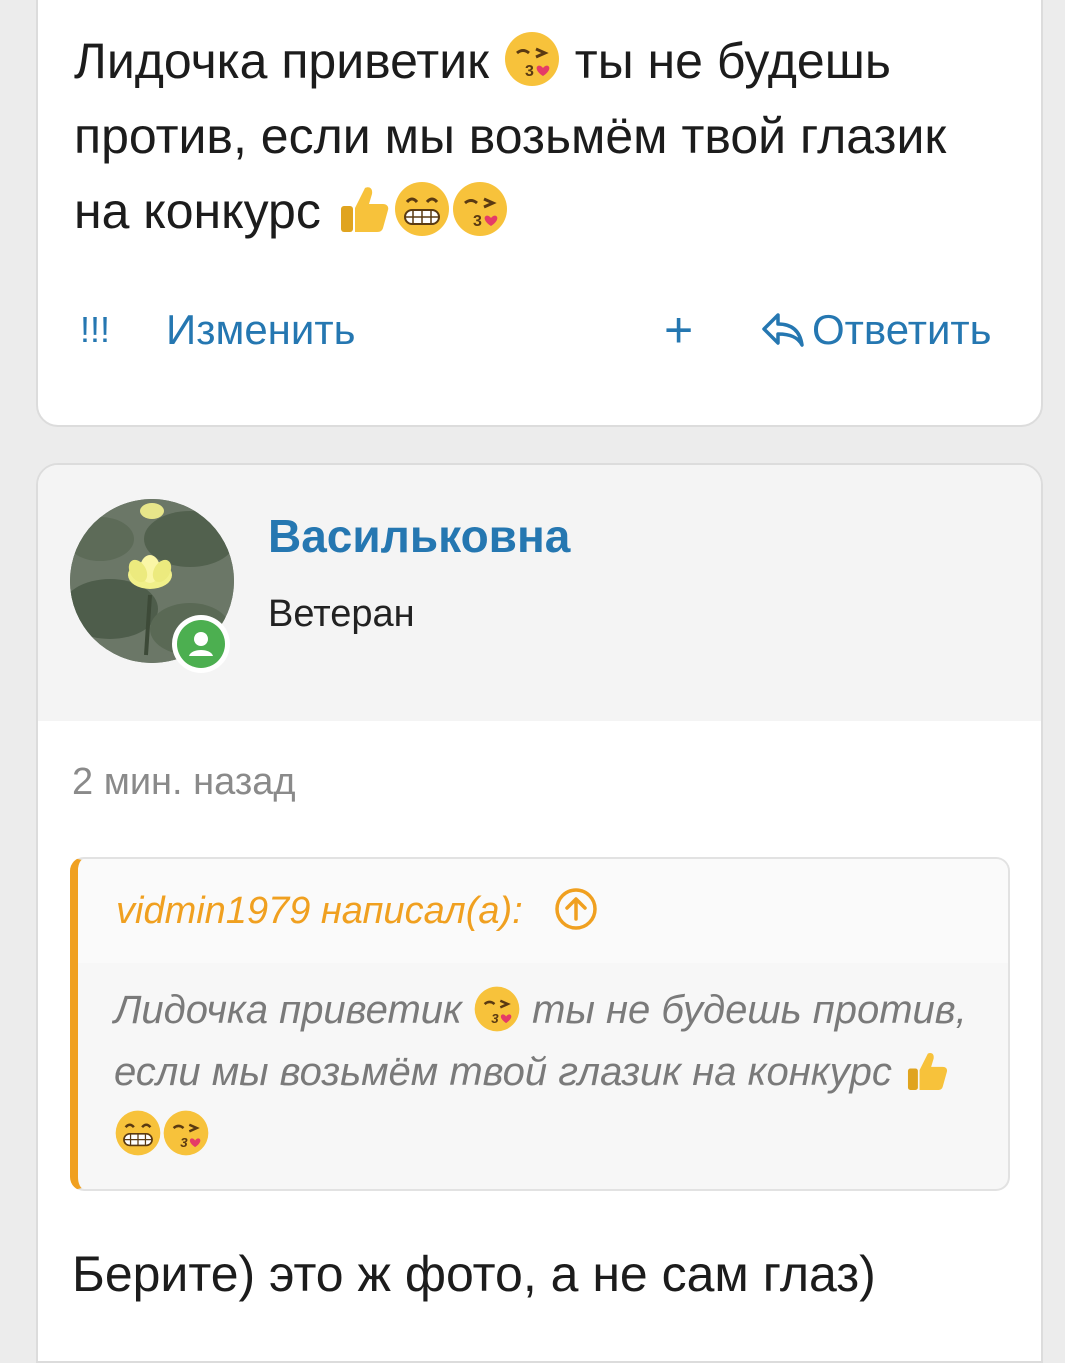  I want to click on edit-button: Изменить, so click(260, 330).